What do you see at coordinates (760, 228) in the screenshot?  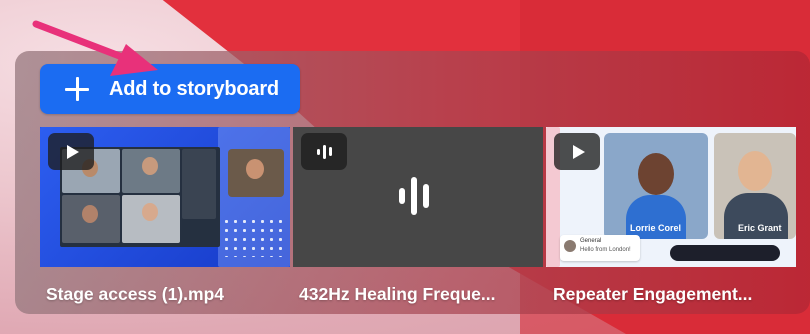 I see `participant-name-right: Eric Grant` at bounding box center [760, 228].